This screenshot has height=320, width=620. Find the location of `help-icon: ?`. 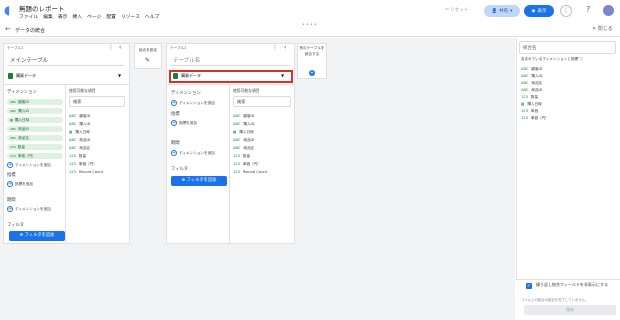

help-icon: ? is located at coordinates (588, 9).